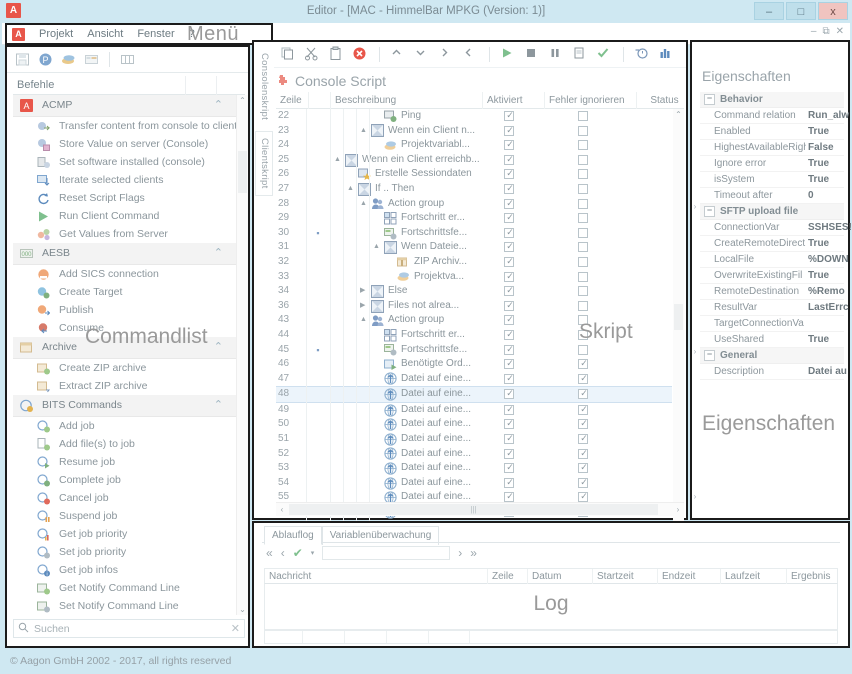 The image size is (852, 674). I want to click on command-item: Create ZIP archive, so click(129, 368).